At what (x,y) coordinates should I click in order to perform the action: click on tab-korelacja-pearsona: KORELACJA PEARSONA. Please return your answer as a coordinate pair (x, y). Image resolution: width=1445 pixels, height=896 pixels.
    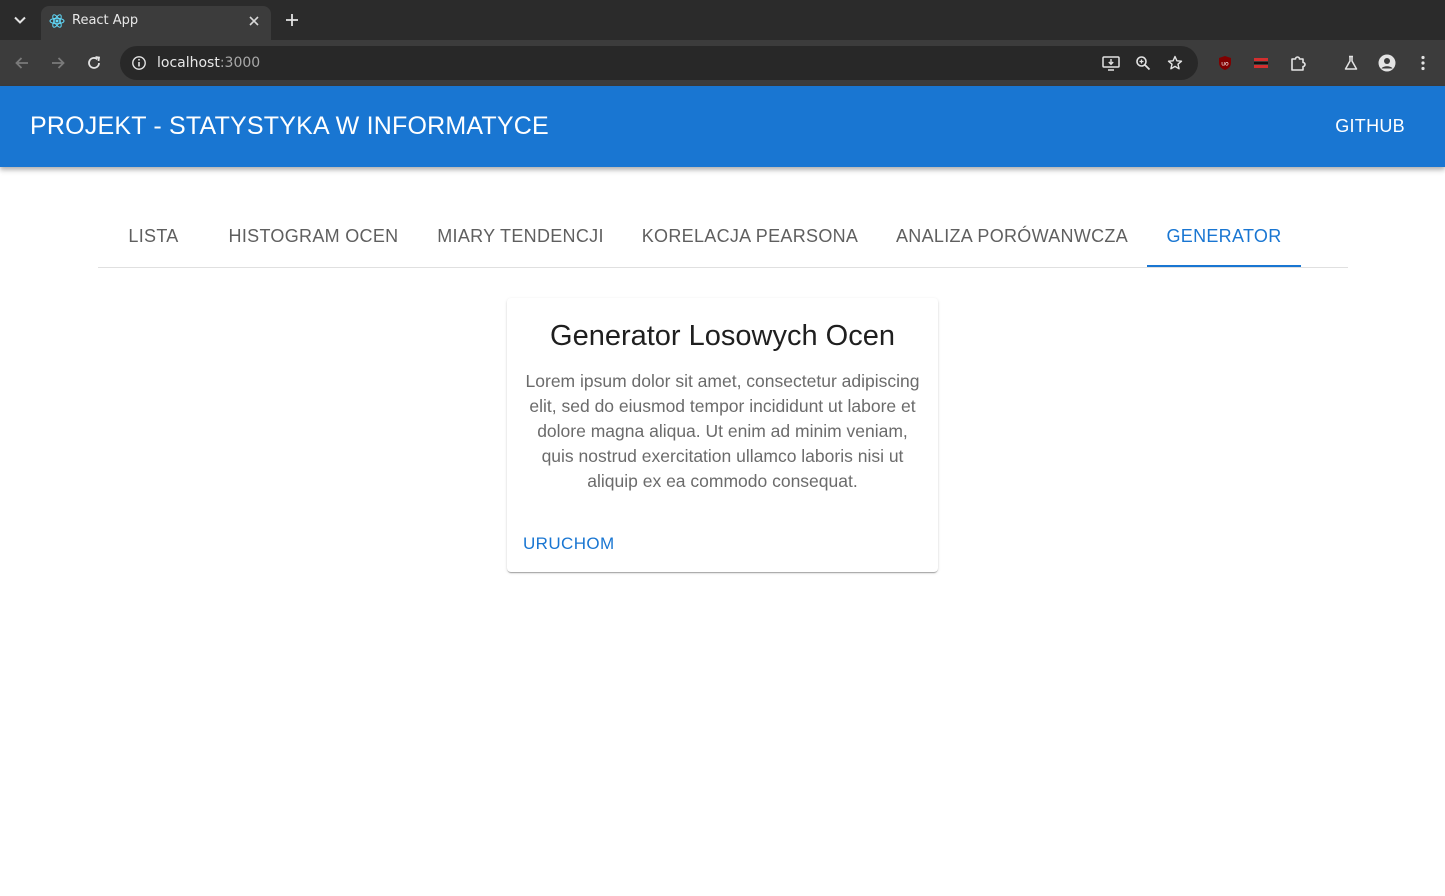
    Looking at the image, I should click on (750, 236).